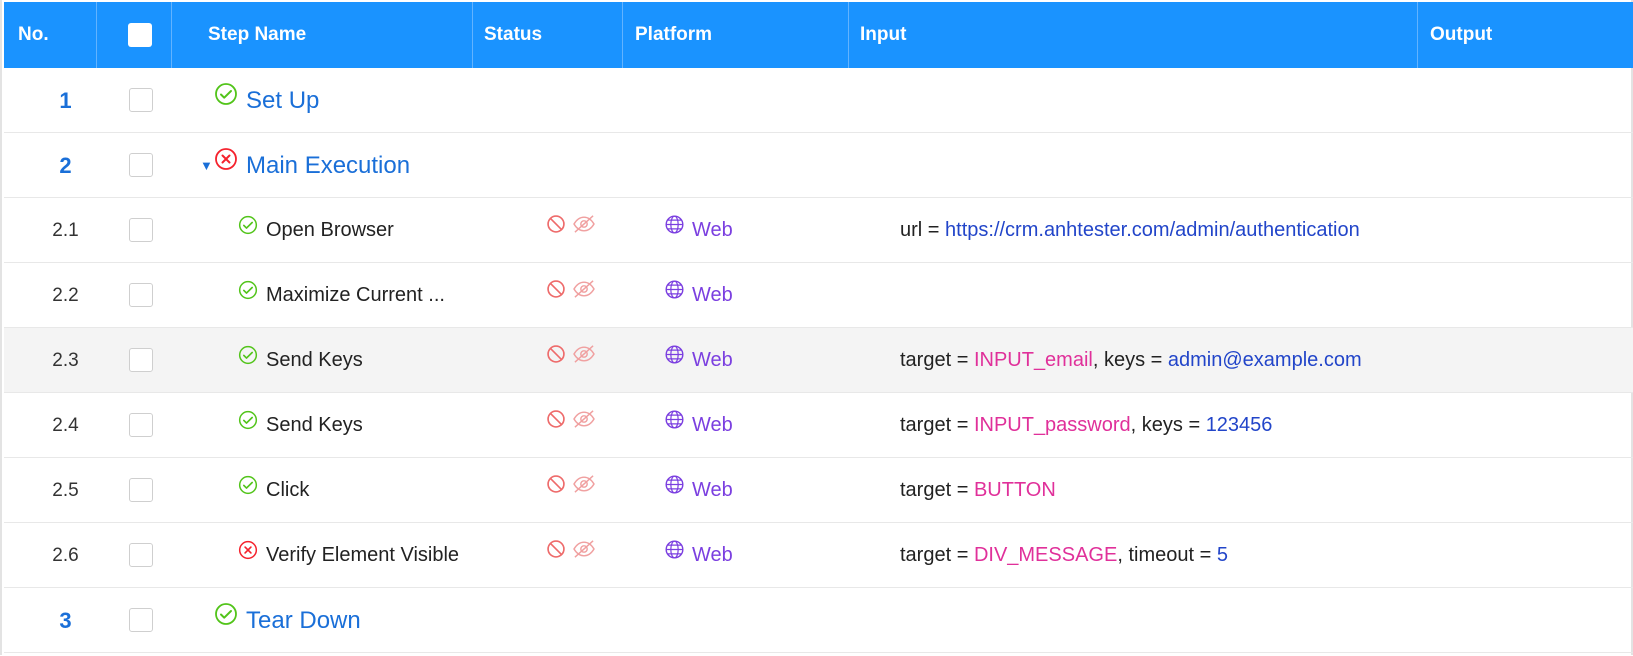 The image size is (1633, 656). Describe the element at coordinates (818, 620) in the screenshot. I see `table-row: 3 Tear Down` at that location.